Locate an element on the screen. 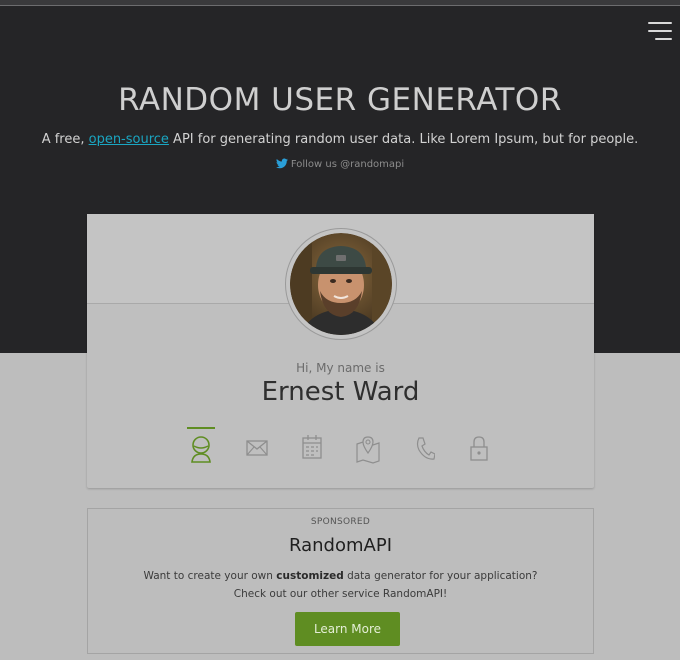 Image resolution: width=680 pixels, height=660 pixels. tab-password is located at coordinates (479, 449).